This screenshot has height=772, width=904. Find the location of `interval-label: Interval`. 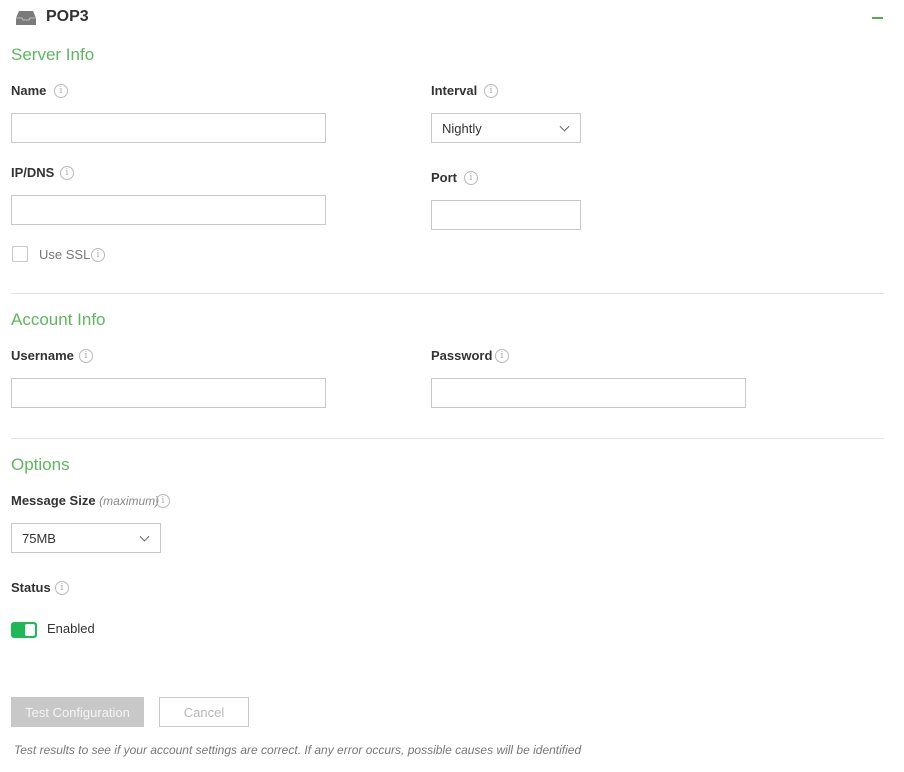

interval-label: Interval is located at coordinates (454, 90).